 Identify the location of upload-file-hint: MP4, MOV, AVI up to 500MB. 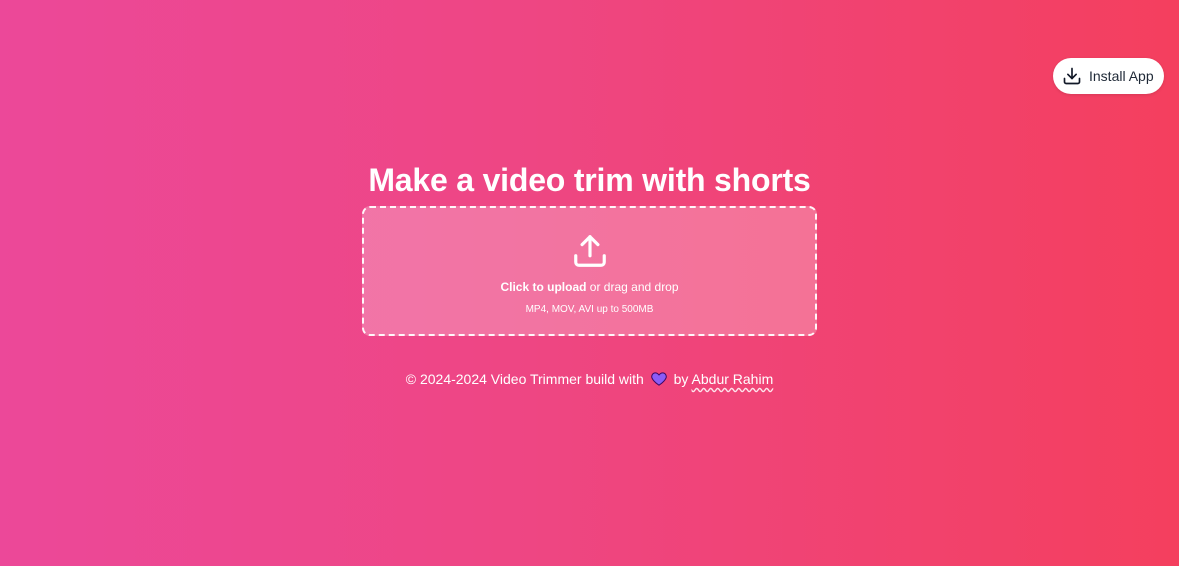
(589, 309).